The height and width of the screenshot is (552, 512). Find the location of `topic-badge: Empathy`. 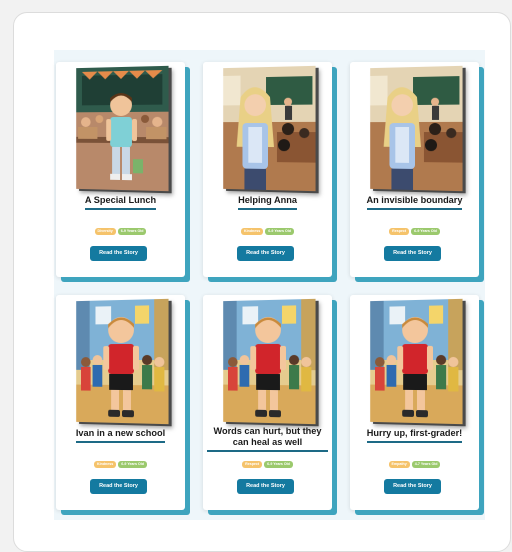

topic-badge: Empathy is located at coordinates (399, 464).